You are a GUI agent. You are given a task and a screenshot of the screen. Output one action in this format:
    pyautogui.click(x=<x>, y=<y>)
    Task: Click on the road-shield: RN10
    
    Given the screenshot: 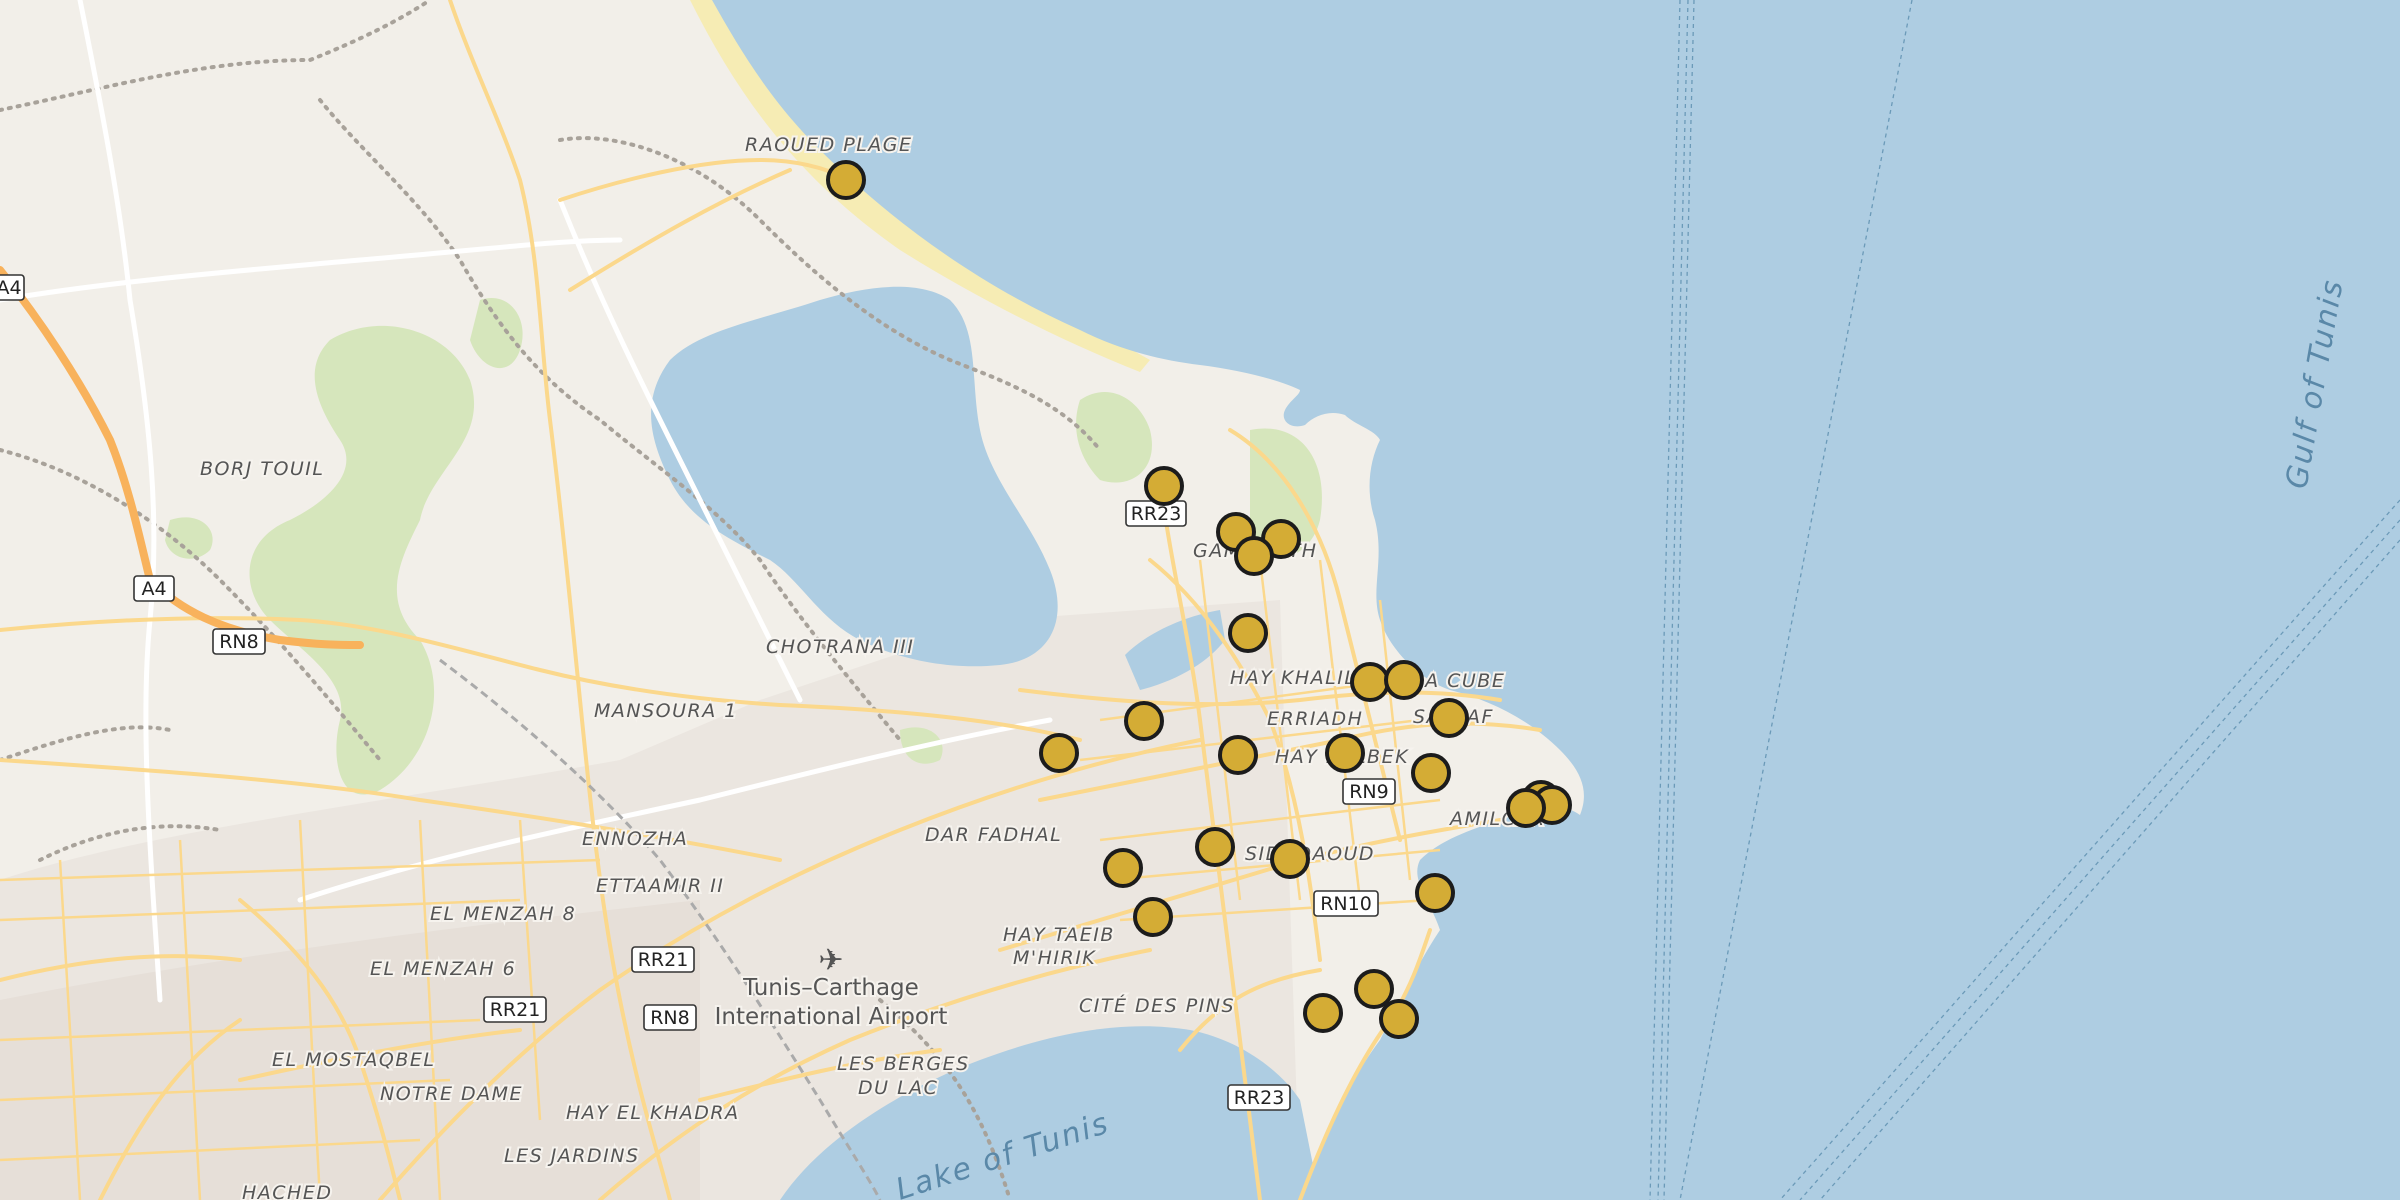 What is the action you would take?
    pyautogui.click(x=1346, y=903)
    